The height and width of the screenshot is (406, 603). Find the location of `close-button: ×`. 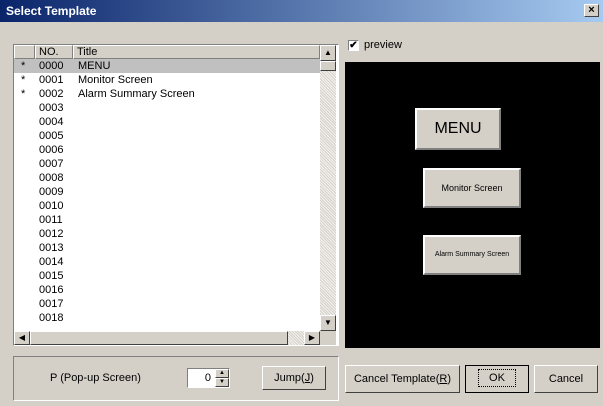

close-button: × is located at coordinates (591, 10).